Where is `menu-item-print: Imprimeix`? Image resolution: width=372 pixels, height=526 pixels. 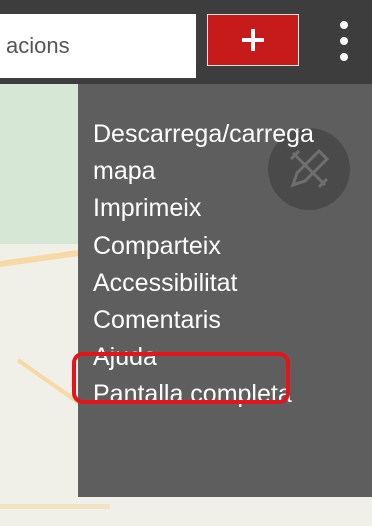
menu-item-print: Imprimeix is located at coordinates (203, 208).